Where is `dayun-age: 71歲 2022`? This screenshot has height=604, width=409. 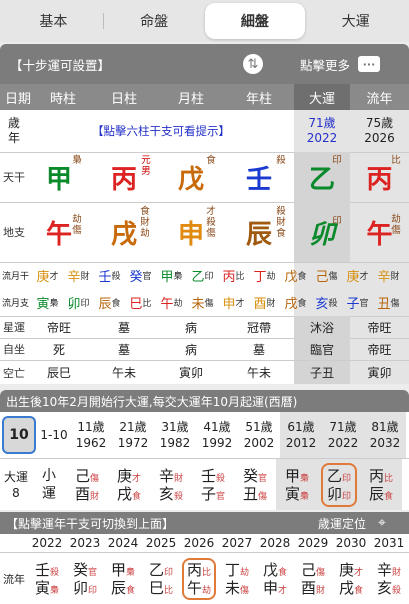
dayun-age: 71歲 2022 is located at coordinates (322, 131).